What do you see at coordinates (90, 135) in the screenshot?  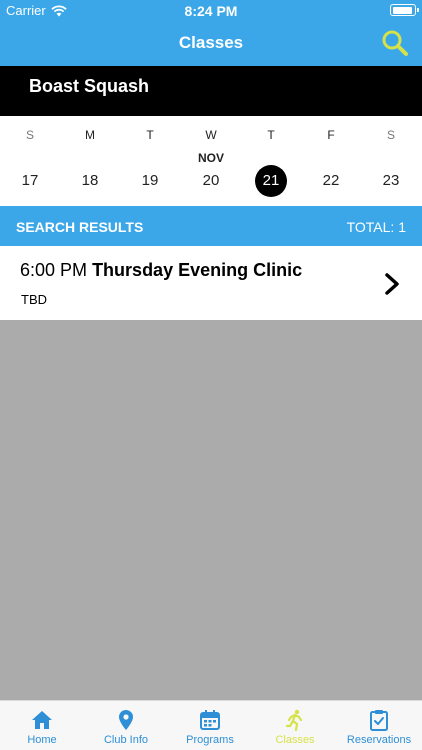 I see `day-letter: M` at bounding box center [90, 135].